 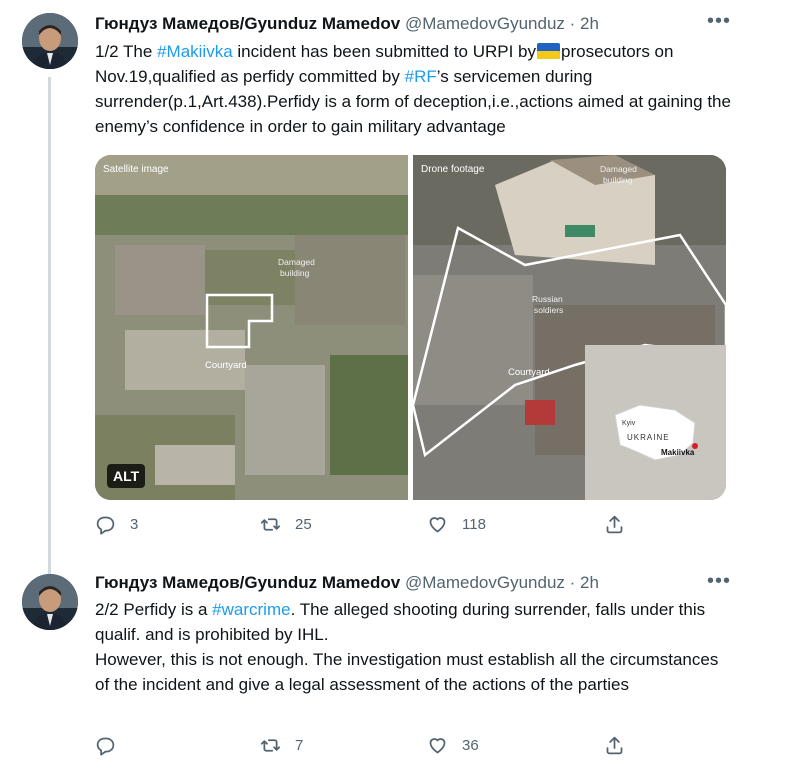 What do you see at coordinates (453, 169) in the screenshot?
I see `drone-caption: Drone footage` at bounding box center [453, 169].